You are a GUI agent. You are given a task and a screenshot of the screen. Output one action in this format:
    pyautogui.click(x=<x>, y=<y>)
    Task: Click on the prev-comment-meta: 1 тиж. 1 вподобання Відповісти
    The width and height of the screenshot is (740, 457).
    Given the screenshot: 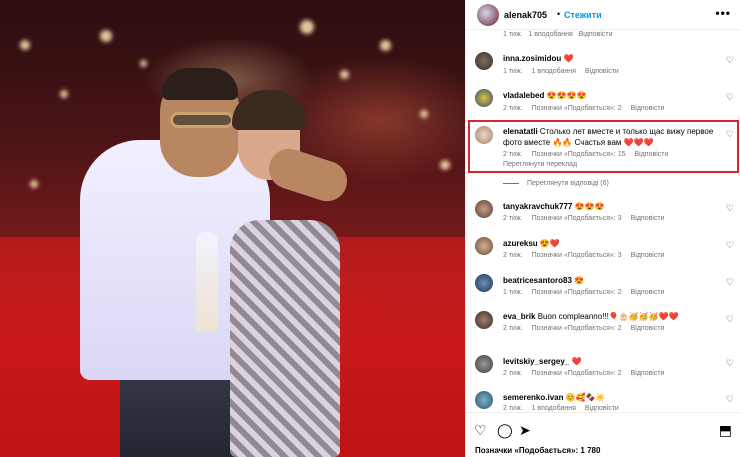 What is the action you would take?
    pyautogui.click(x=558, y=34)
    